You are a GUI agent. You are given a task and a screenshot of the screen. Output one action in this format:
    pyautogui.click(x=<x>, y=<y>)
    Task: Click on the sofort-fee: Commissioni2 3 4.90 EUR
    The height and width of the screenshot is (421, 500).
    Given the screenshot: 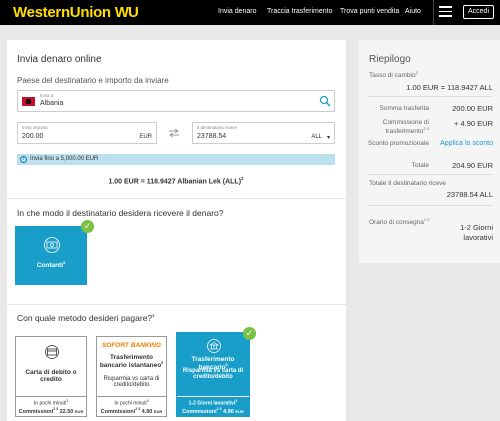 What is the action you would take?
    pyautogui.click(x=131, y=411)
    